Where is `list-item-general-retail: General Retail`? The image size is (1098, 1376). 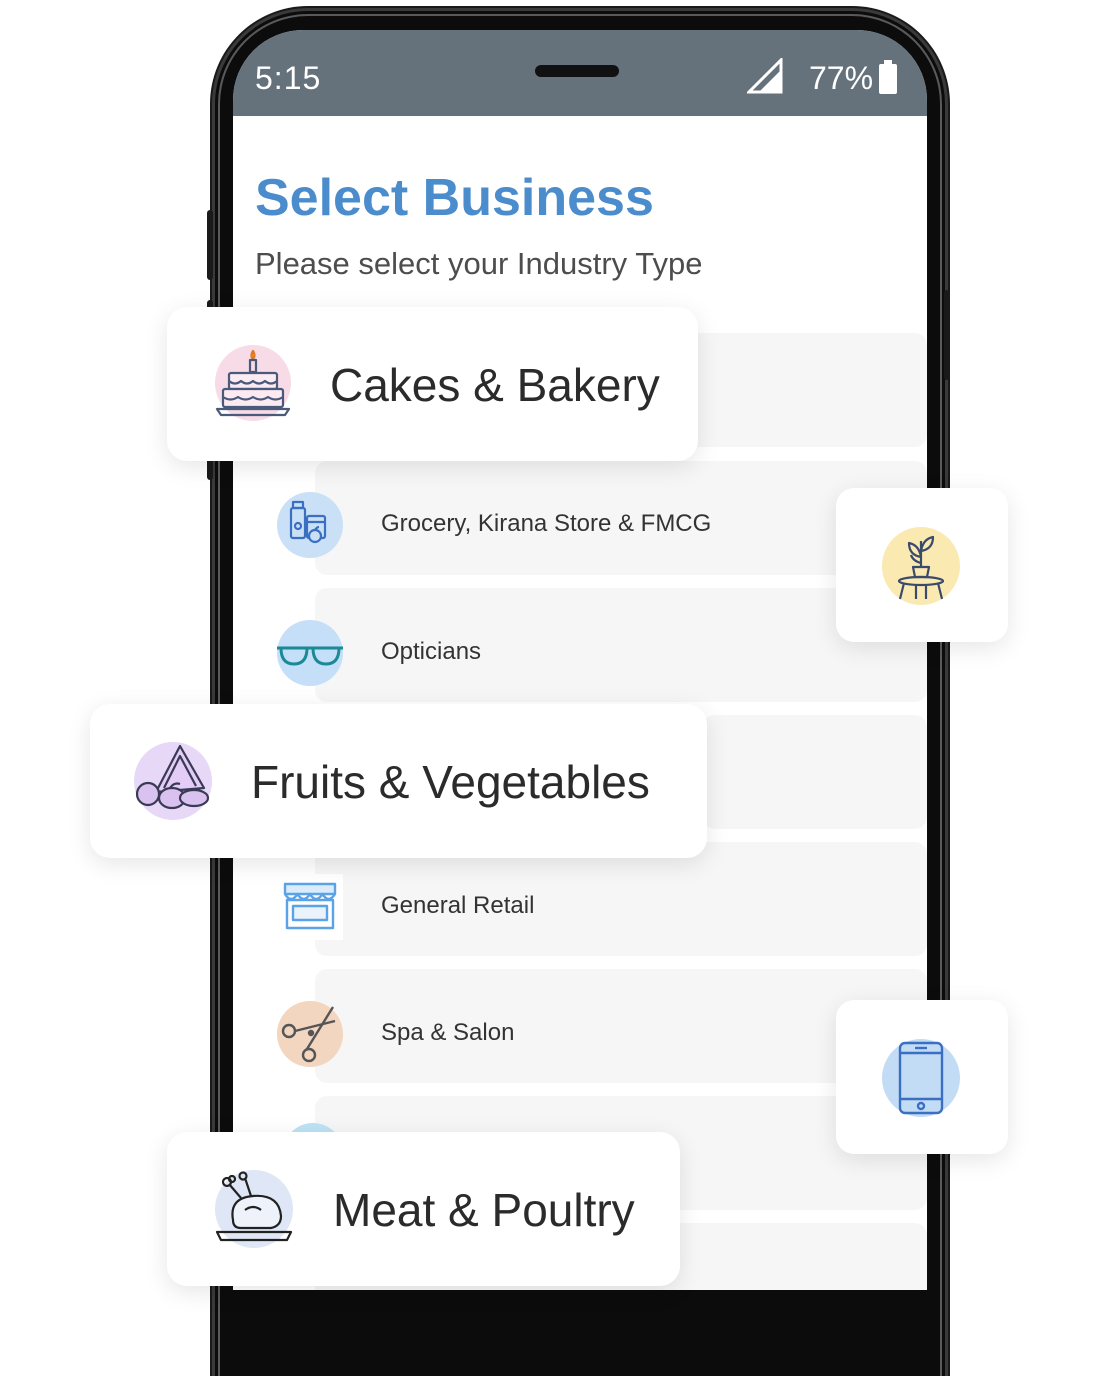 list-item-general-retail: General Retail is located at coordinates (580, 912).